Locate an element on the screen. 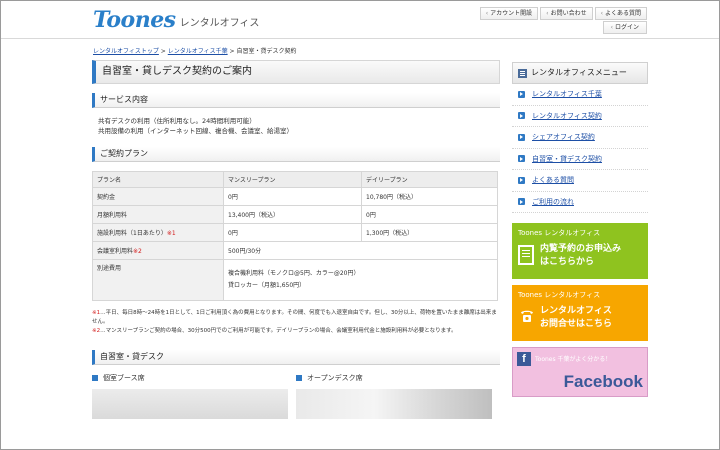 This screenshot has width=720, height=450. footnote-mark: ※2 is located at coordinates (137, 251).